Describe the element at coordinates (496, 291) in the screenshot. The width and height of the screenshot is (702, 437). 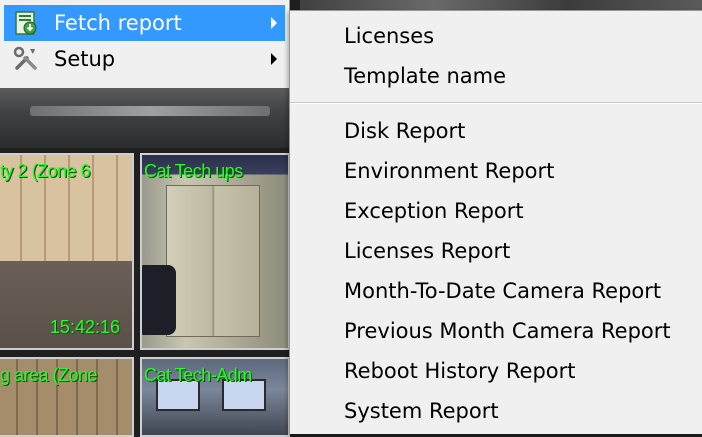
I see `submenu-item-month-to-date-camera-report: Month-To-Date Camera Report` at that location.